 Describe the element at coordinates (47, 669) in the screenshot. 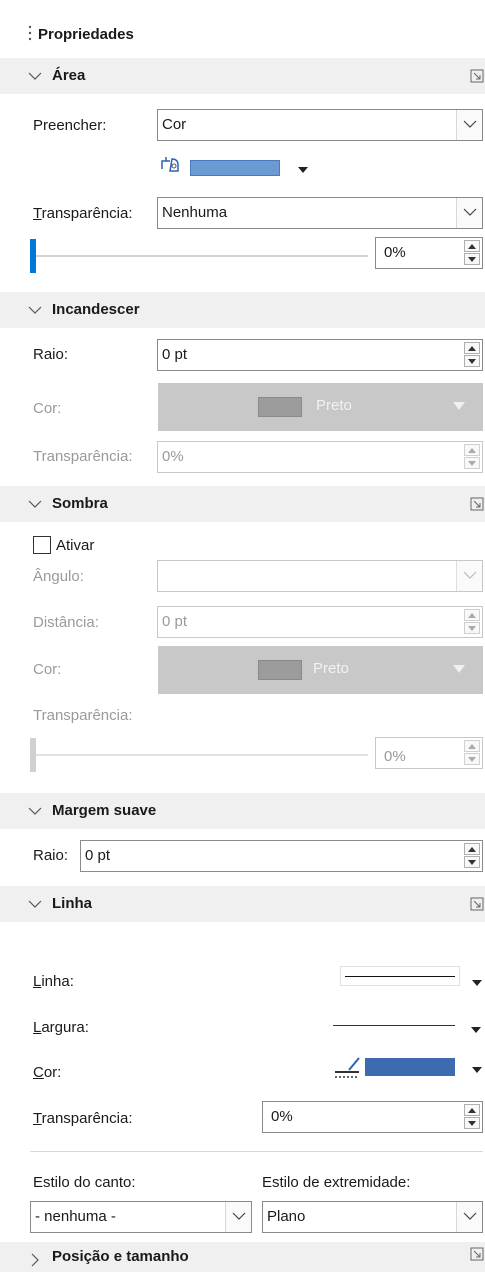

I see `shadow-color-label: Cor:` at that location.